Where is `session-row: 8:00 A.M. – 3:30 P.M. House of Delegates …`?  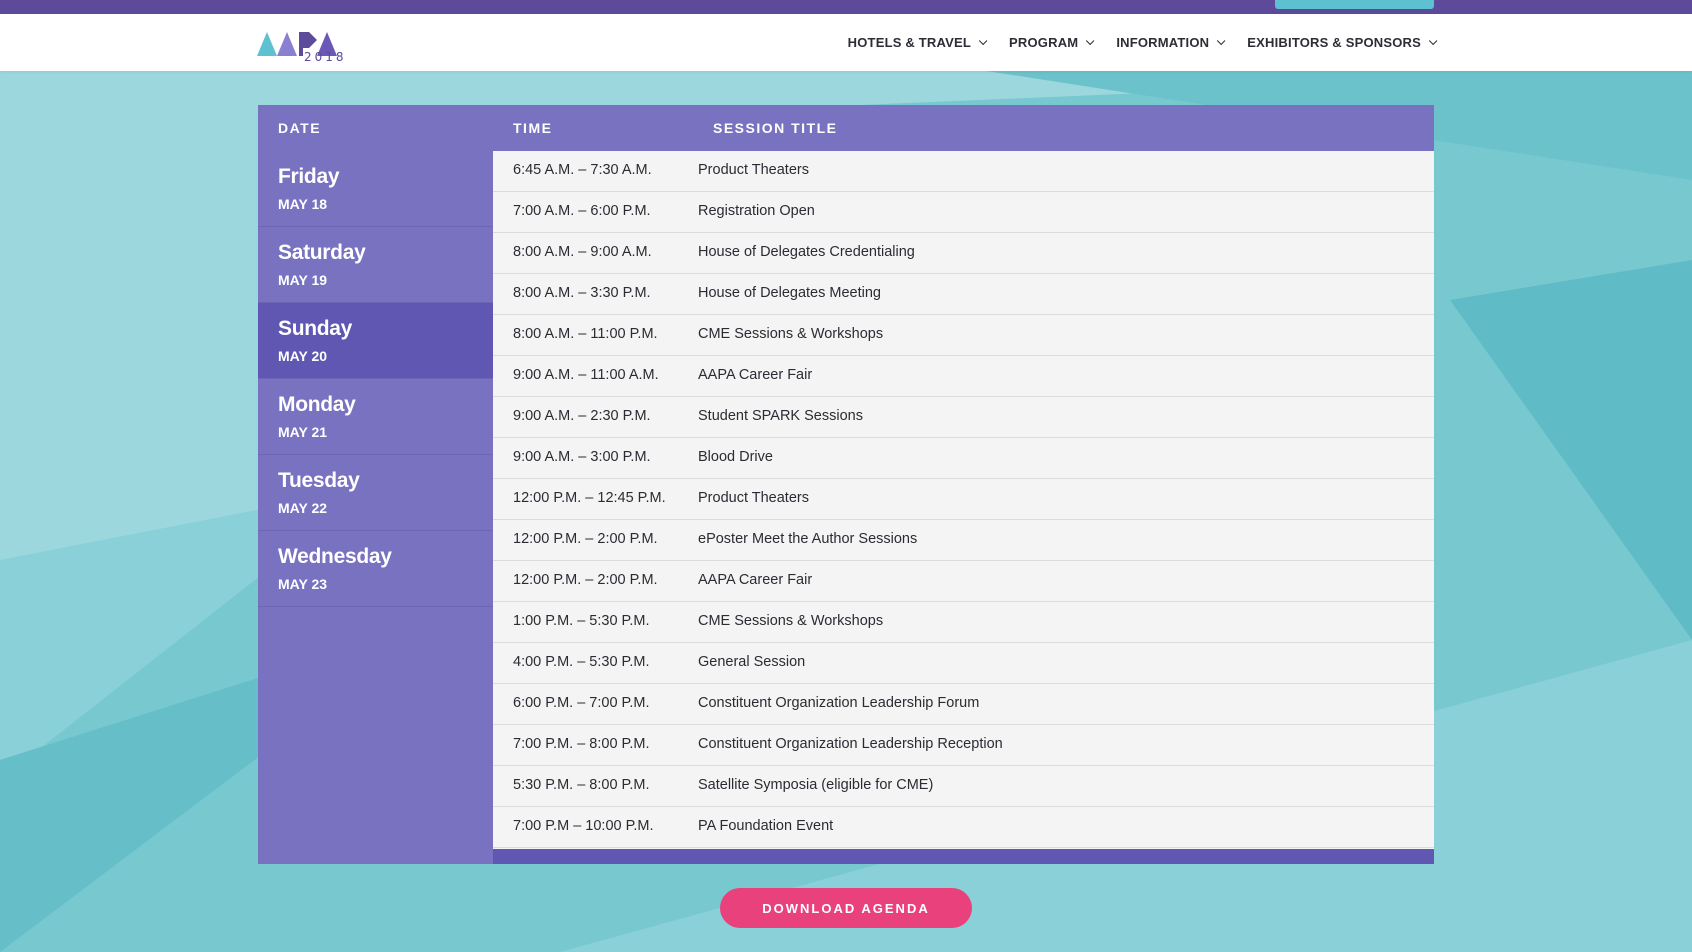
session-row: 8:00 A.M. – 3:30 P.M. House of Delegates … is located at coordinates (963, 294).